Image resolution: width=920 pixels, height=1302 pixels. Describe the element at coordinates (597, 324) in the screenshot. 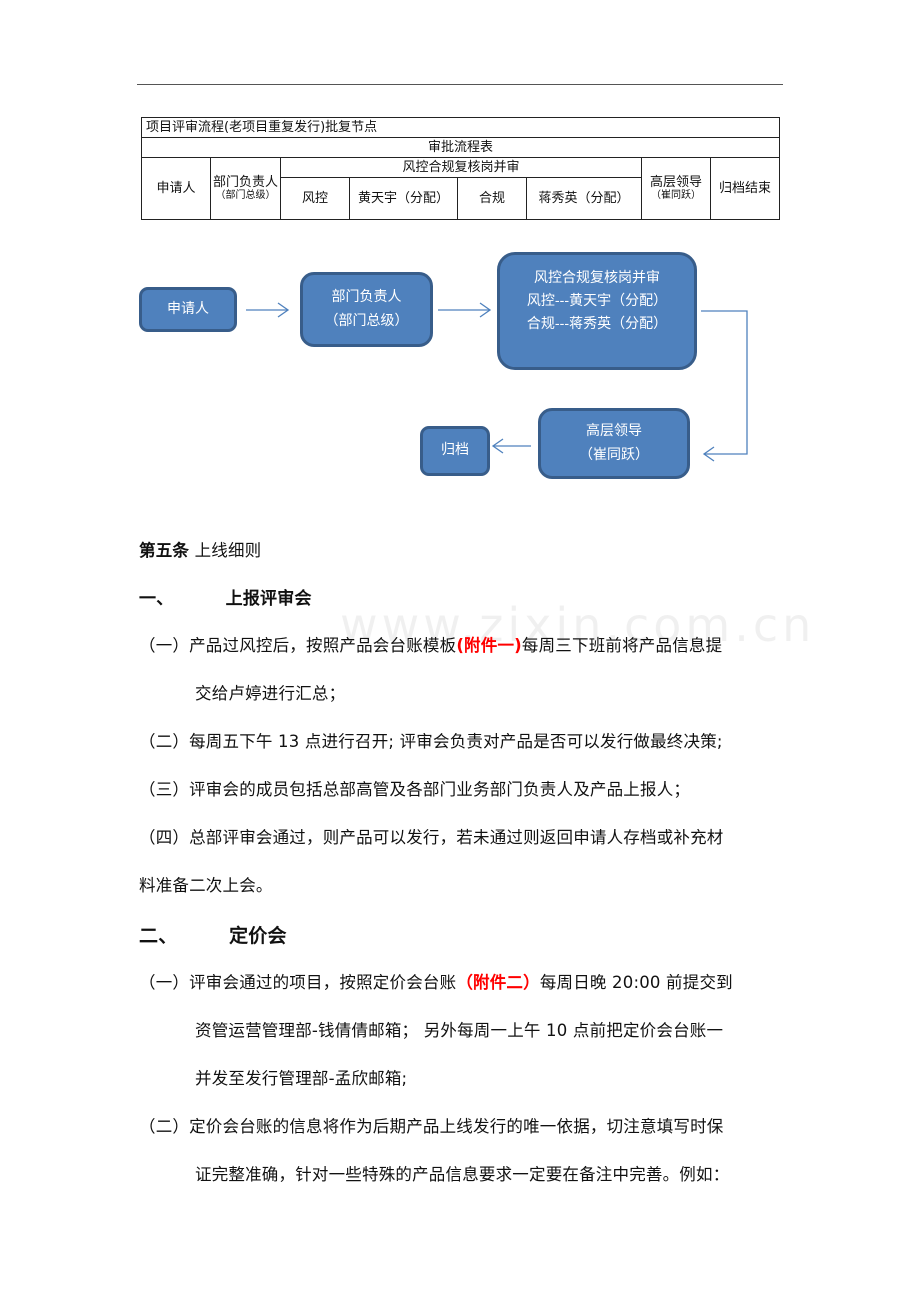

I see `flow-node-review-compliance: 合规---蒋秀英（分配）` at that location.